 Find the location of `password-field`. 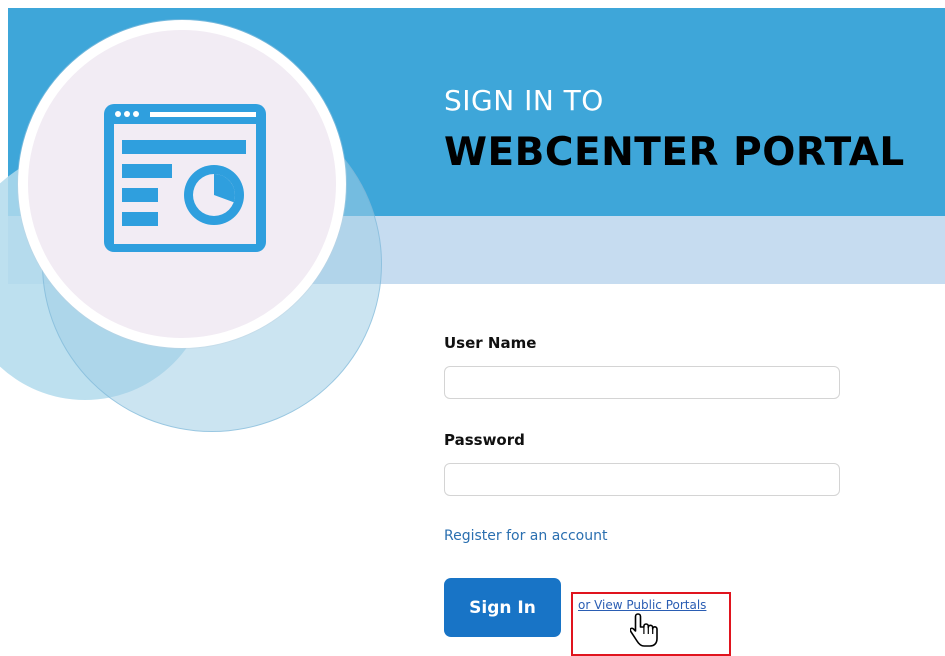

password-field is located at coordinates (642, 479).